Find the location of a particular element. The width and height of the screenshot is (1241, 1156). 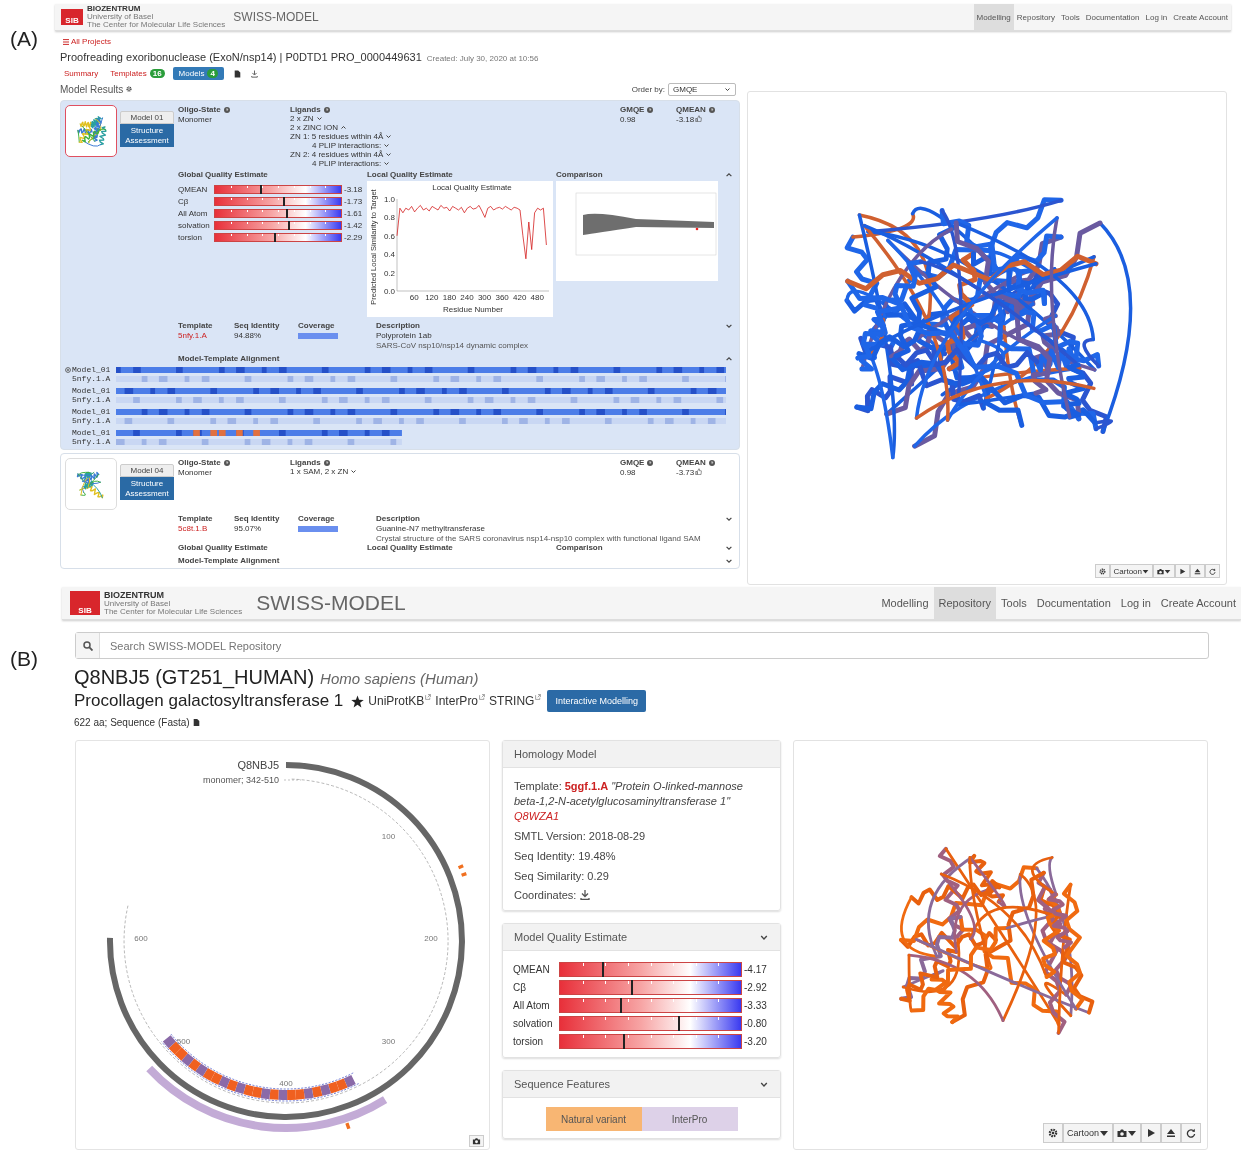

section-title: Model-Template Alignment is located at coordinates (229, 358).